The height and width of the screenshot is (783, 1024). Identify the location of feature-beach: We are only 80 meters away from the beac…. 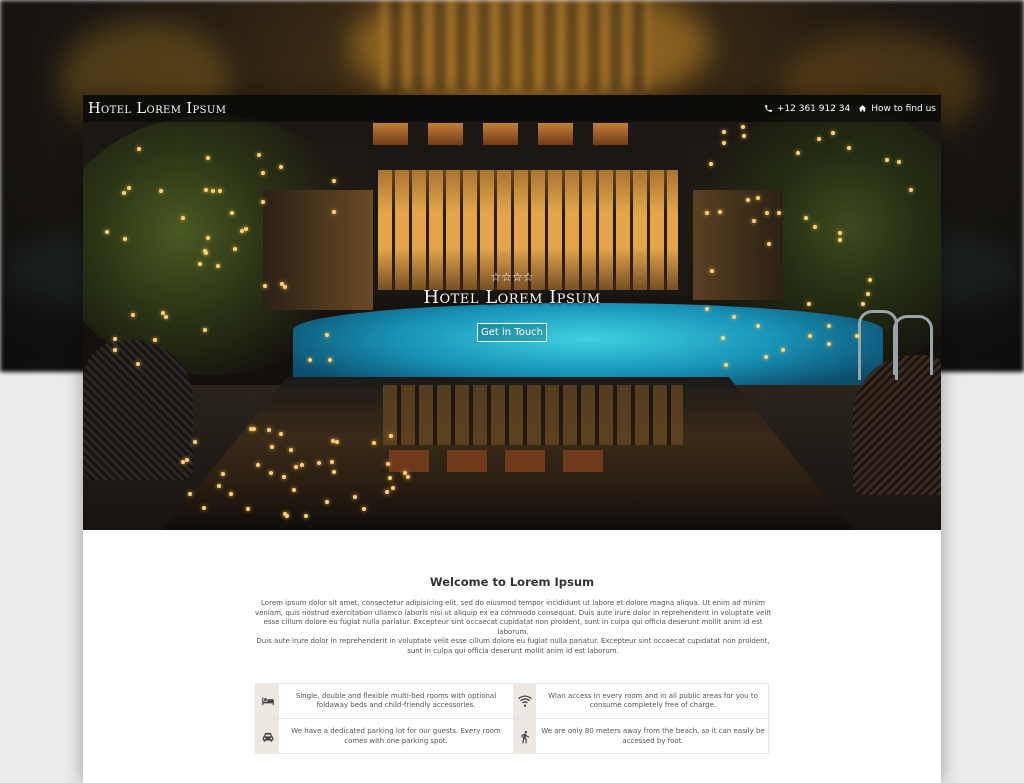
(641, 736).